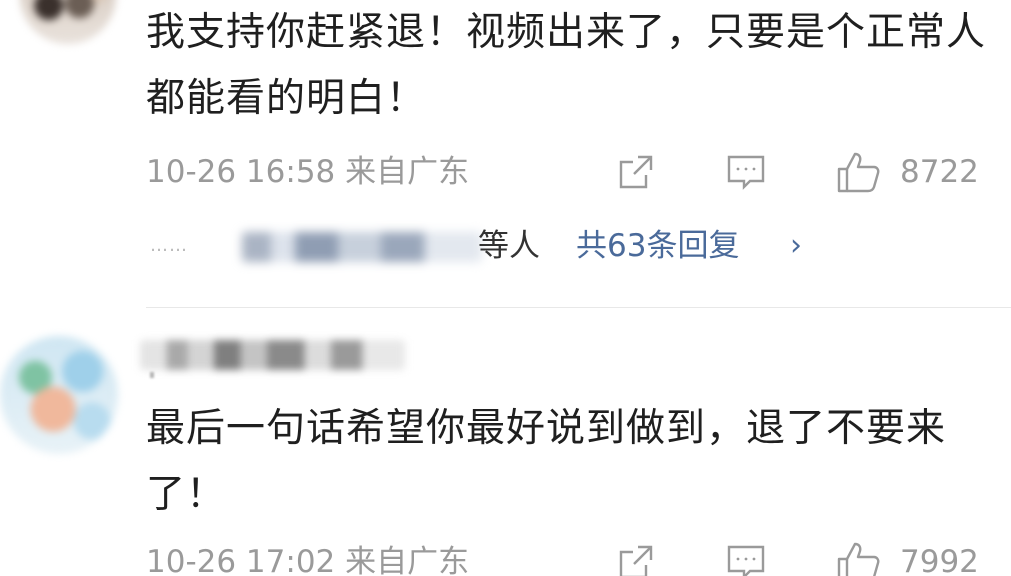 This screenshot has width=1011, height=576. What do you see at coordinates (308, 560) in the screenshot?
I see `comment-timestamp-location: 10-26 17:02 来自广东` at bounding box center [308, 560].